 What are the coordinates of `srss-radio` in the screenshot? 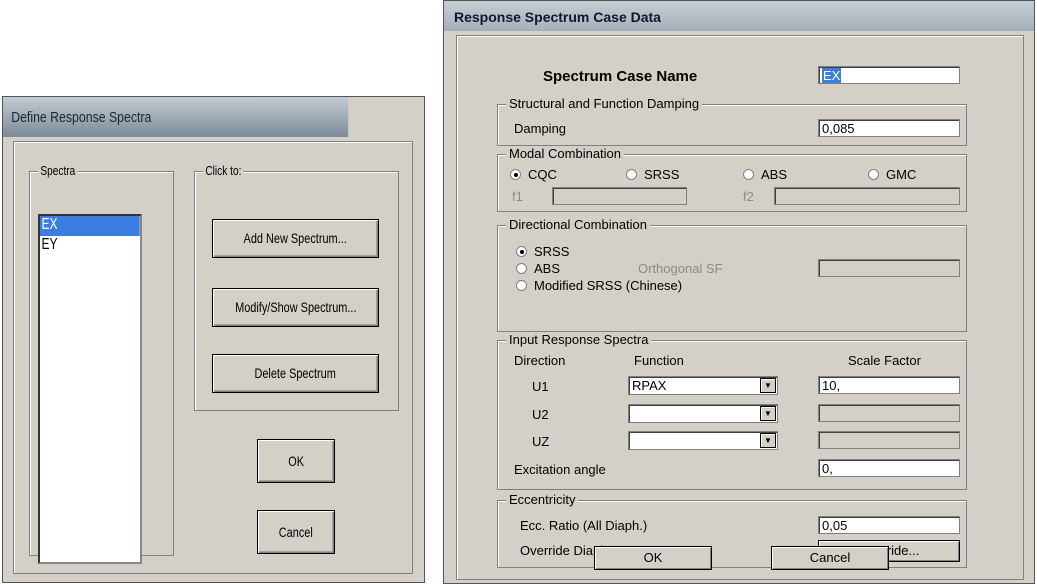 It's located at (631, 174).